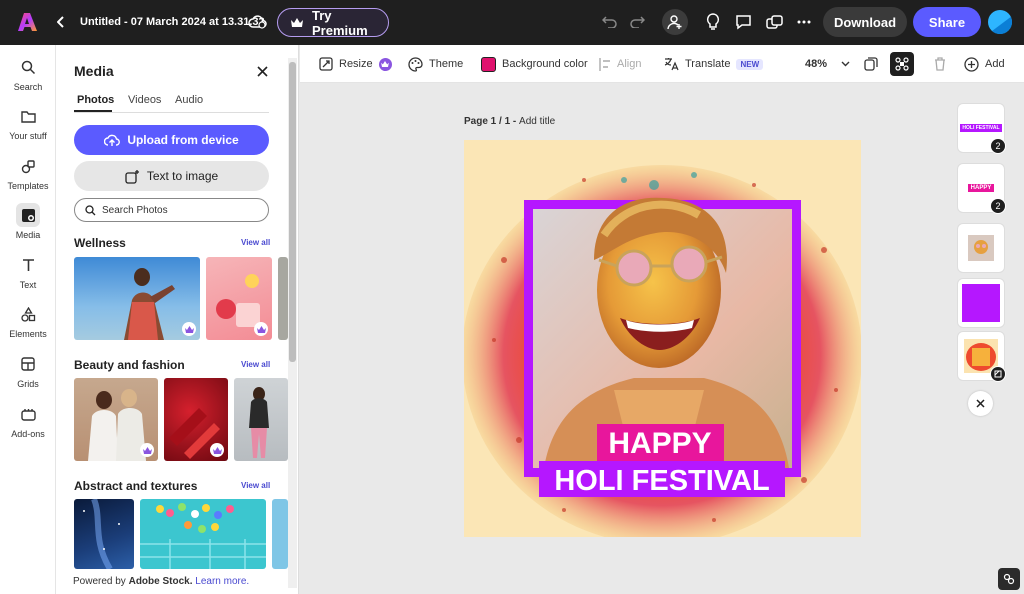 The image size is (1024, 594). I want to click on share-button: Share, so click(947, 22).